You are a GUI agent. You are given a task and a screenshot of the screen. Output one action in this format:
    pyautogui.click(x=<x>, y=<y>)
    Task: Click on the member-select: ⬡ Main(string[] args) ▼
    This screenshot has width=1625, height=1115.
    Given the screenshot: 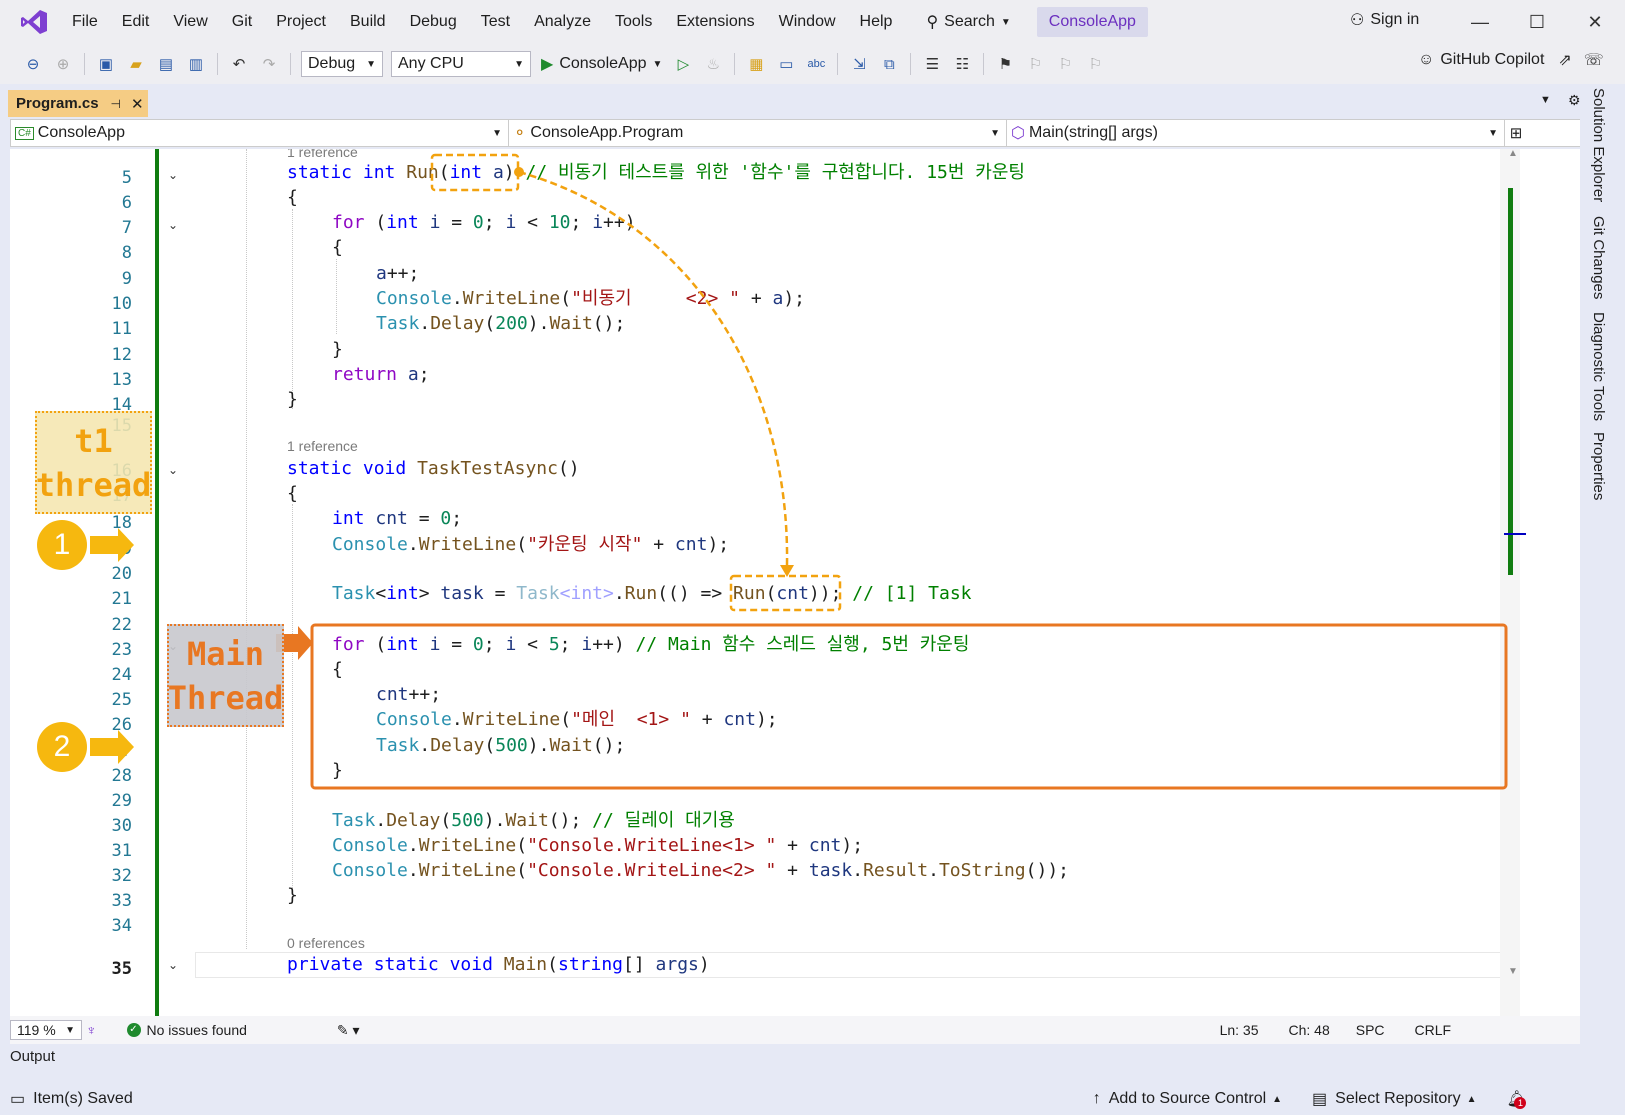 What is the action you would take?
    pyautogui.click(x=1256, y=133)
    